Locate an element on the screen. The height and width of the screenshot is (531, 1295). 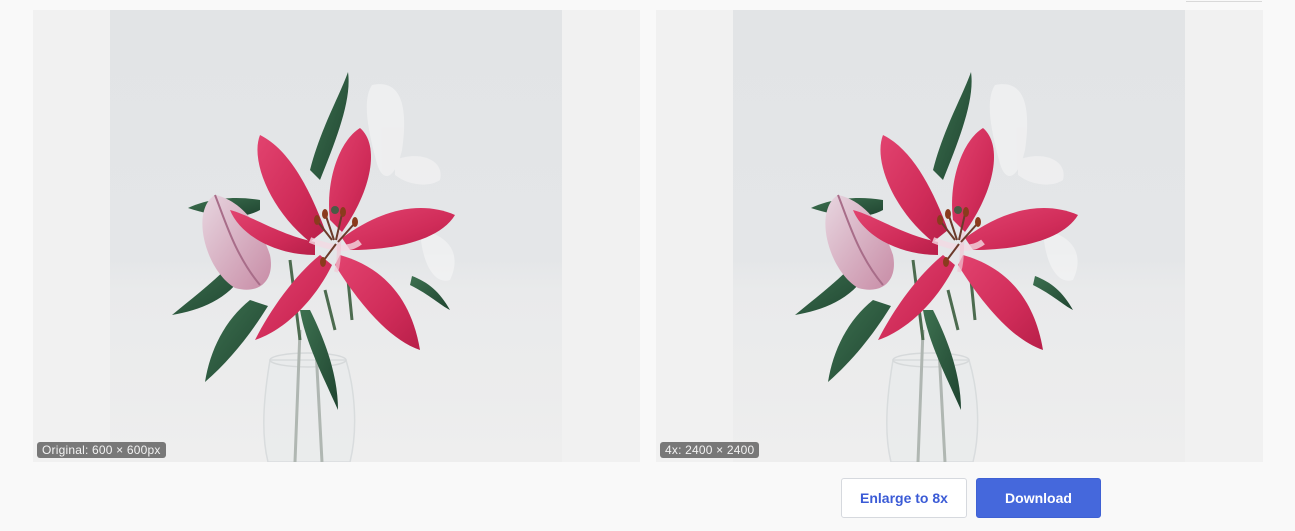
enlarge-button: Enlarge to 8x is located at coordinates (904, 498).